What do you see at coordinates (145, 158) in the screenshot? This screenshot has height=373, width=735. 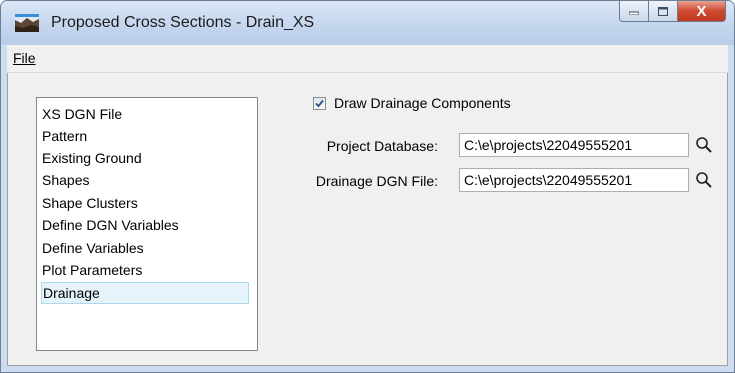 I see `list-item-existing-ground: Existing Ground` at bounding box center [145, 158].